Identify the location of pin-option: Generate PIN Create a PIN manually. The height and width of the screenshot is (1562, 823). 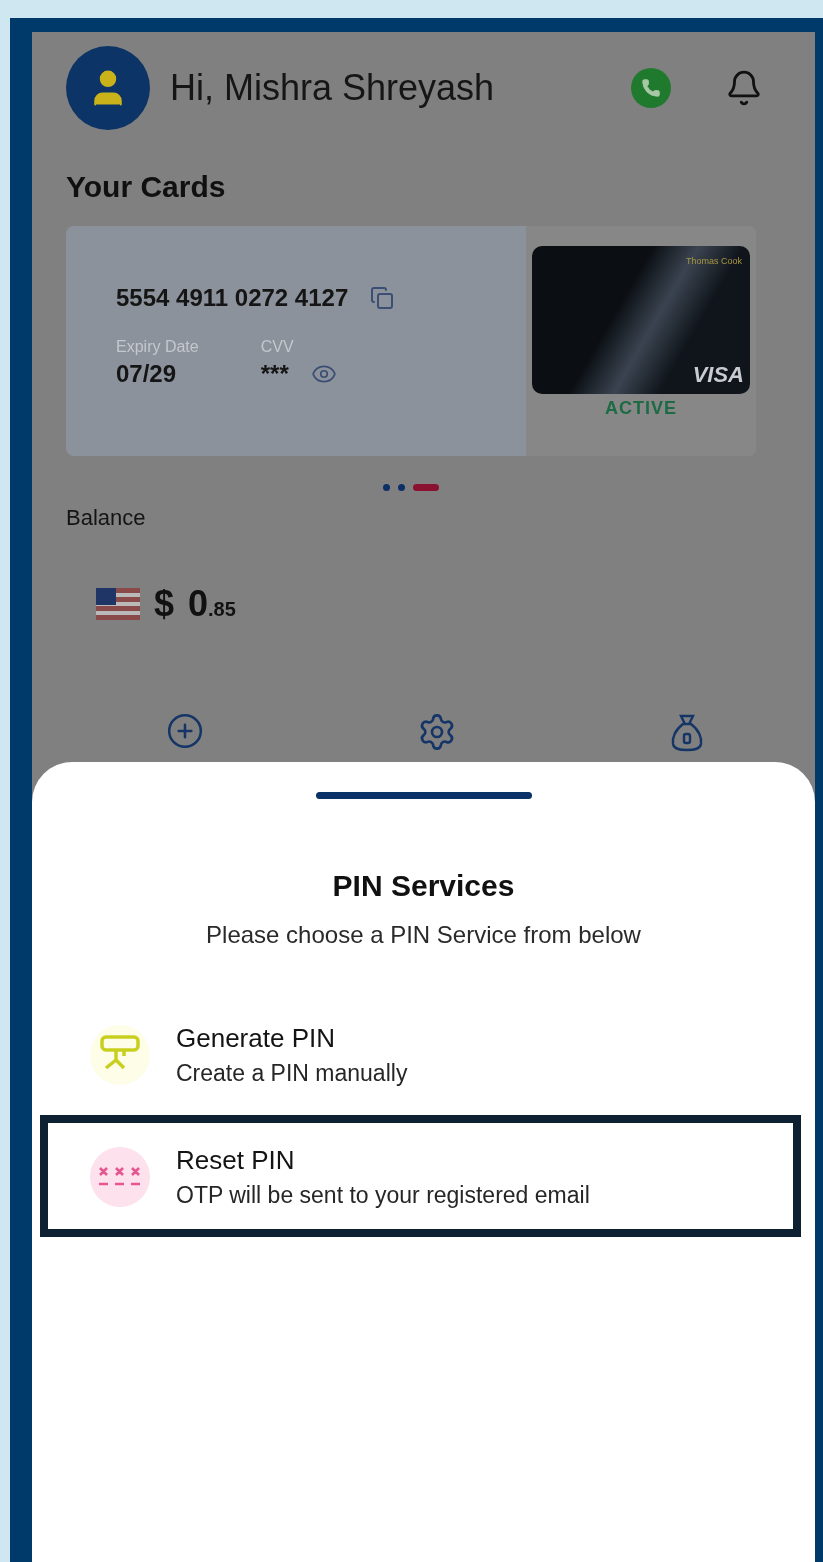
(420, 1054).